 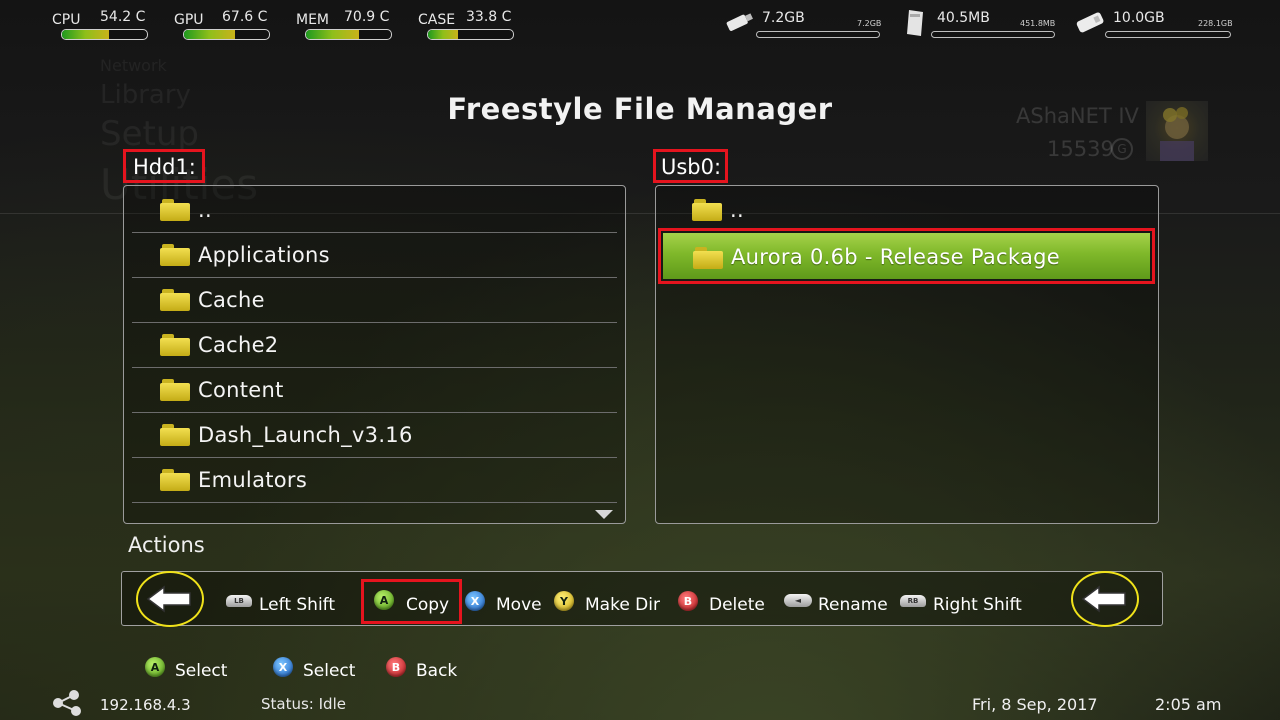 I want to click on selected-item-highlight: Aurora 0.6b - Release Package, so click(x=906, y=256).